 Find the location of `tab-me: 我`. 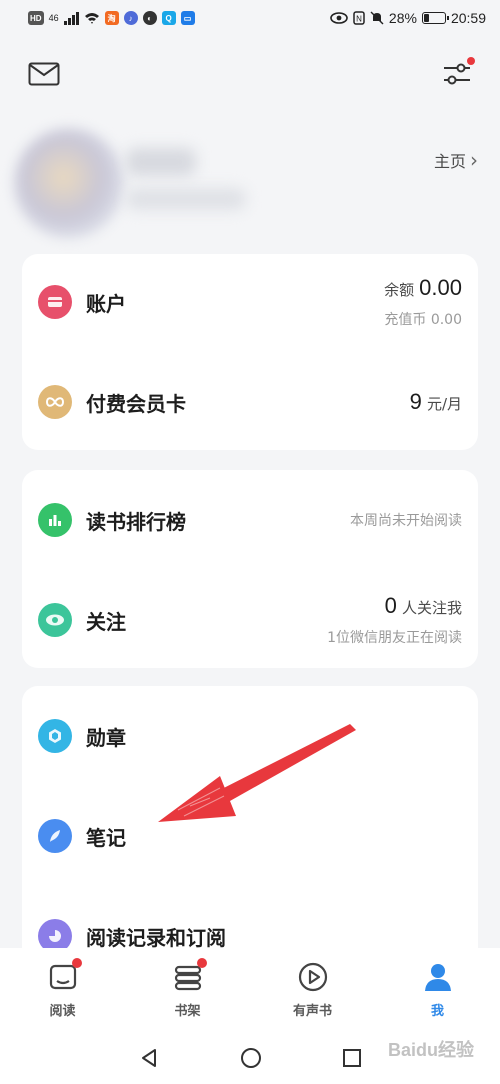

tab-me: 我 is located at coordinates (438, 996).